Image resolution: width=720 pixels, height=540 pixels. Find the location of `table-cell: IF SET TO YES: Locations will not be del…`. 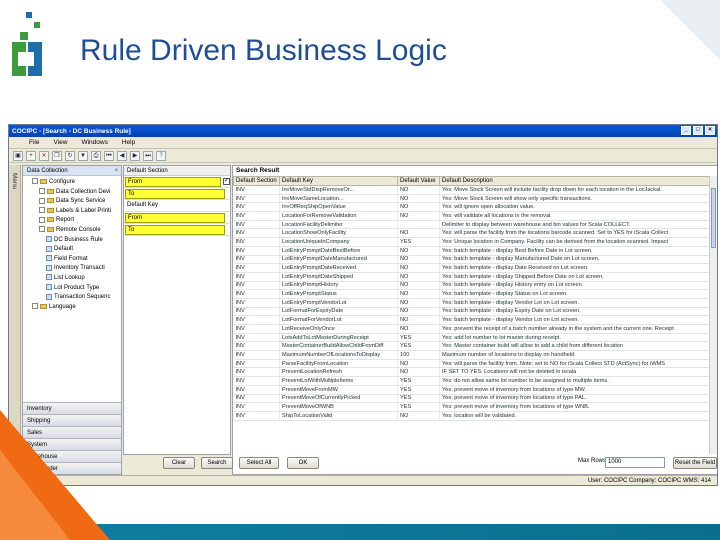

table-cell: IF SET TO YES: Locations will not be del… is located at coordinates (575, 372).